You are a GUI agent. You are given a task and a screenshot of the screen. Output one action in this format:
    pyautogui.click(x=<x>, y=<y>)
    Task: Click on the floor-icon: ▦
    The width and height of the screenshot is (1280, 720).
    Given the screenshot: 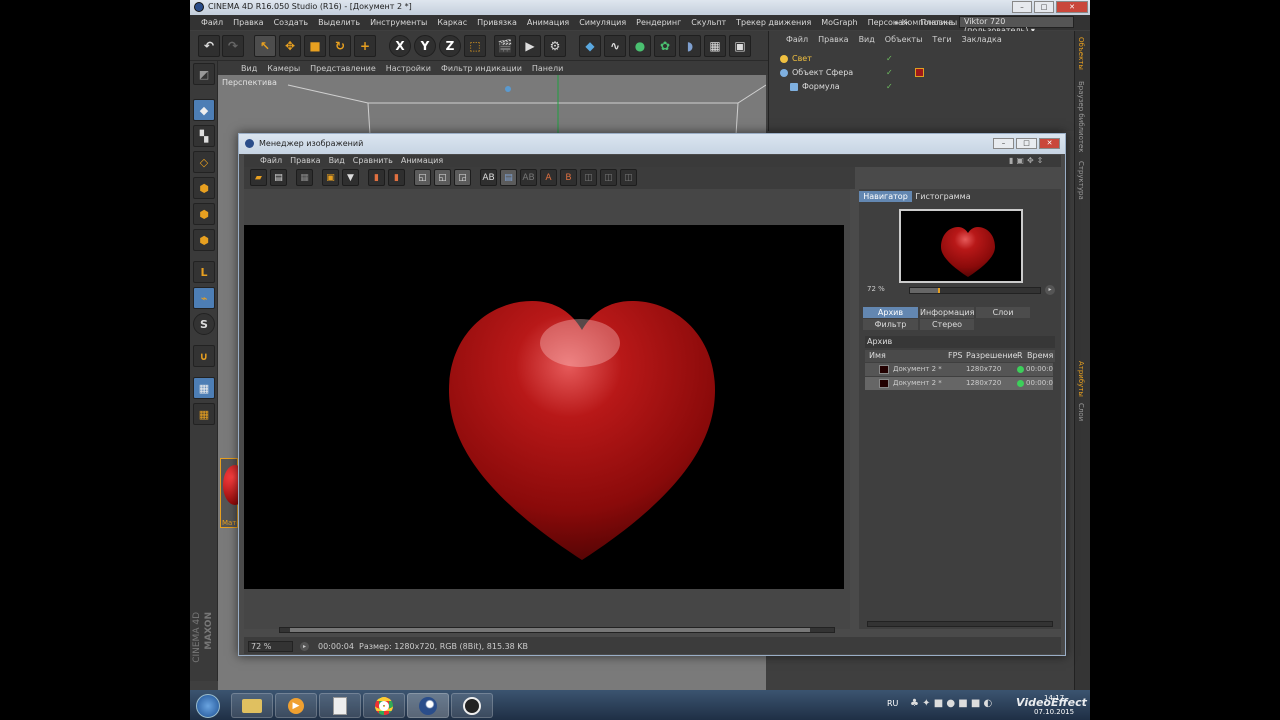 What is the action you would take?
    pyautogui.click(x=715, y=46)
    